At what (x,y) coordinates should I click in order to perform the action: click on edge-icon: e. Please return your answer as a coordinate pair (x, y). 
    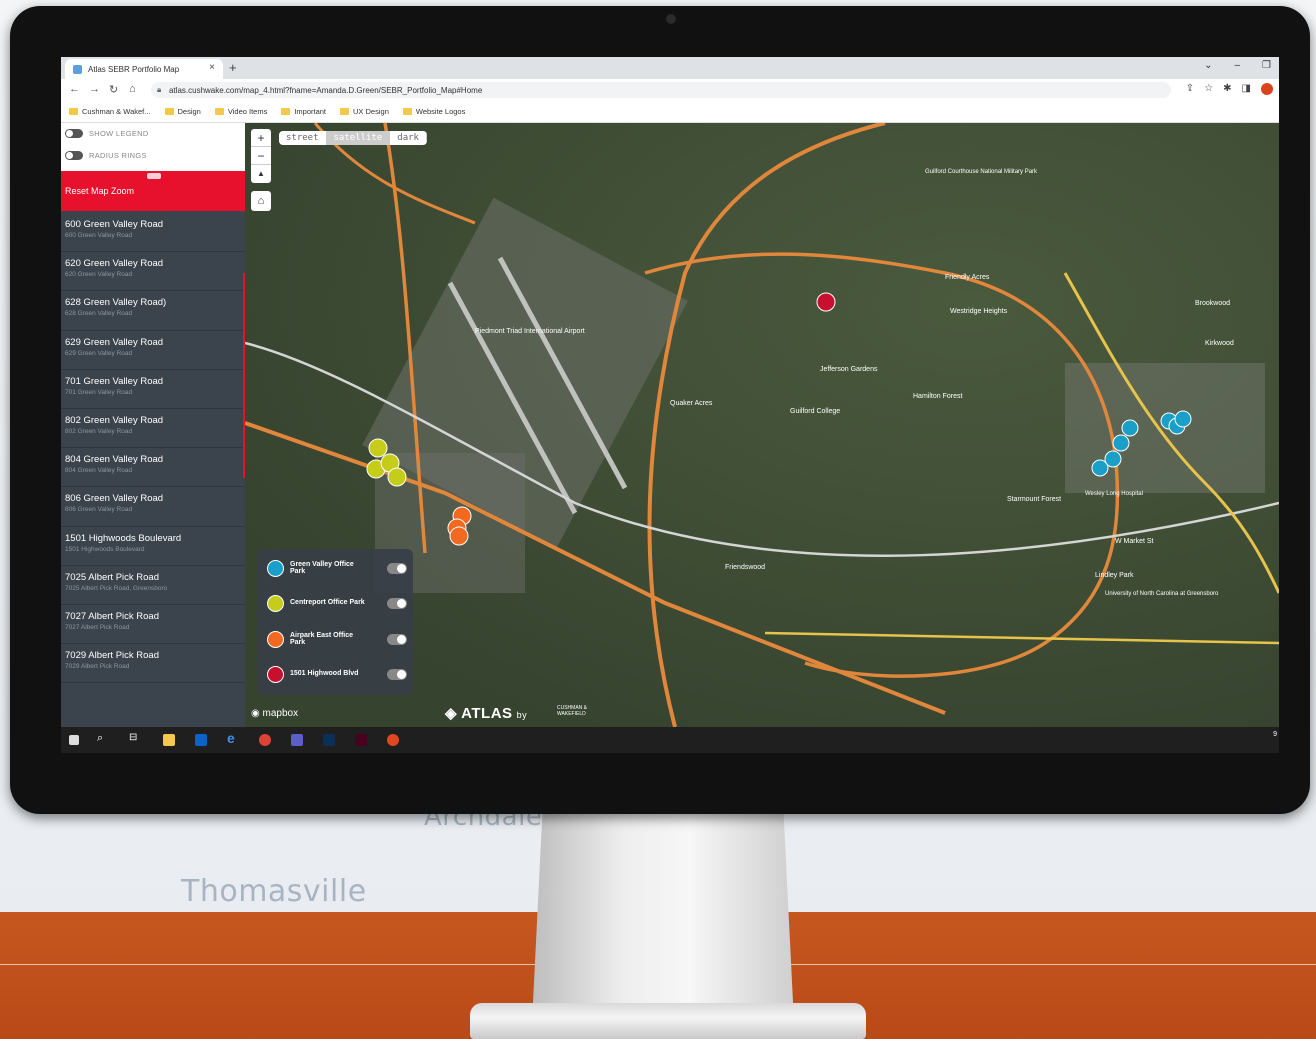
    Looking at the image, I should click on (231, 738).